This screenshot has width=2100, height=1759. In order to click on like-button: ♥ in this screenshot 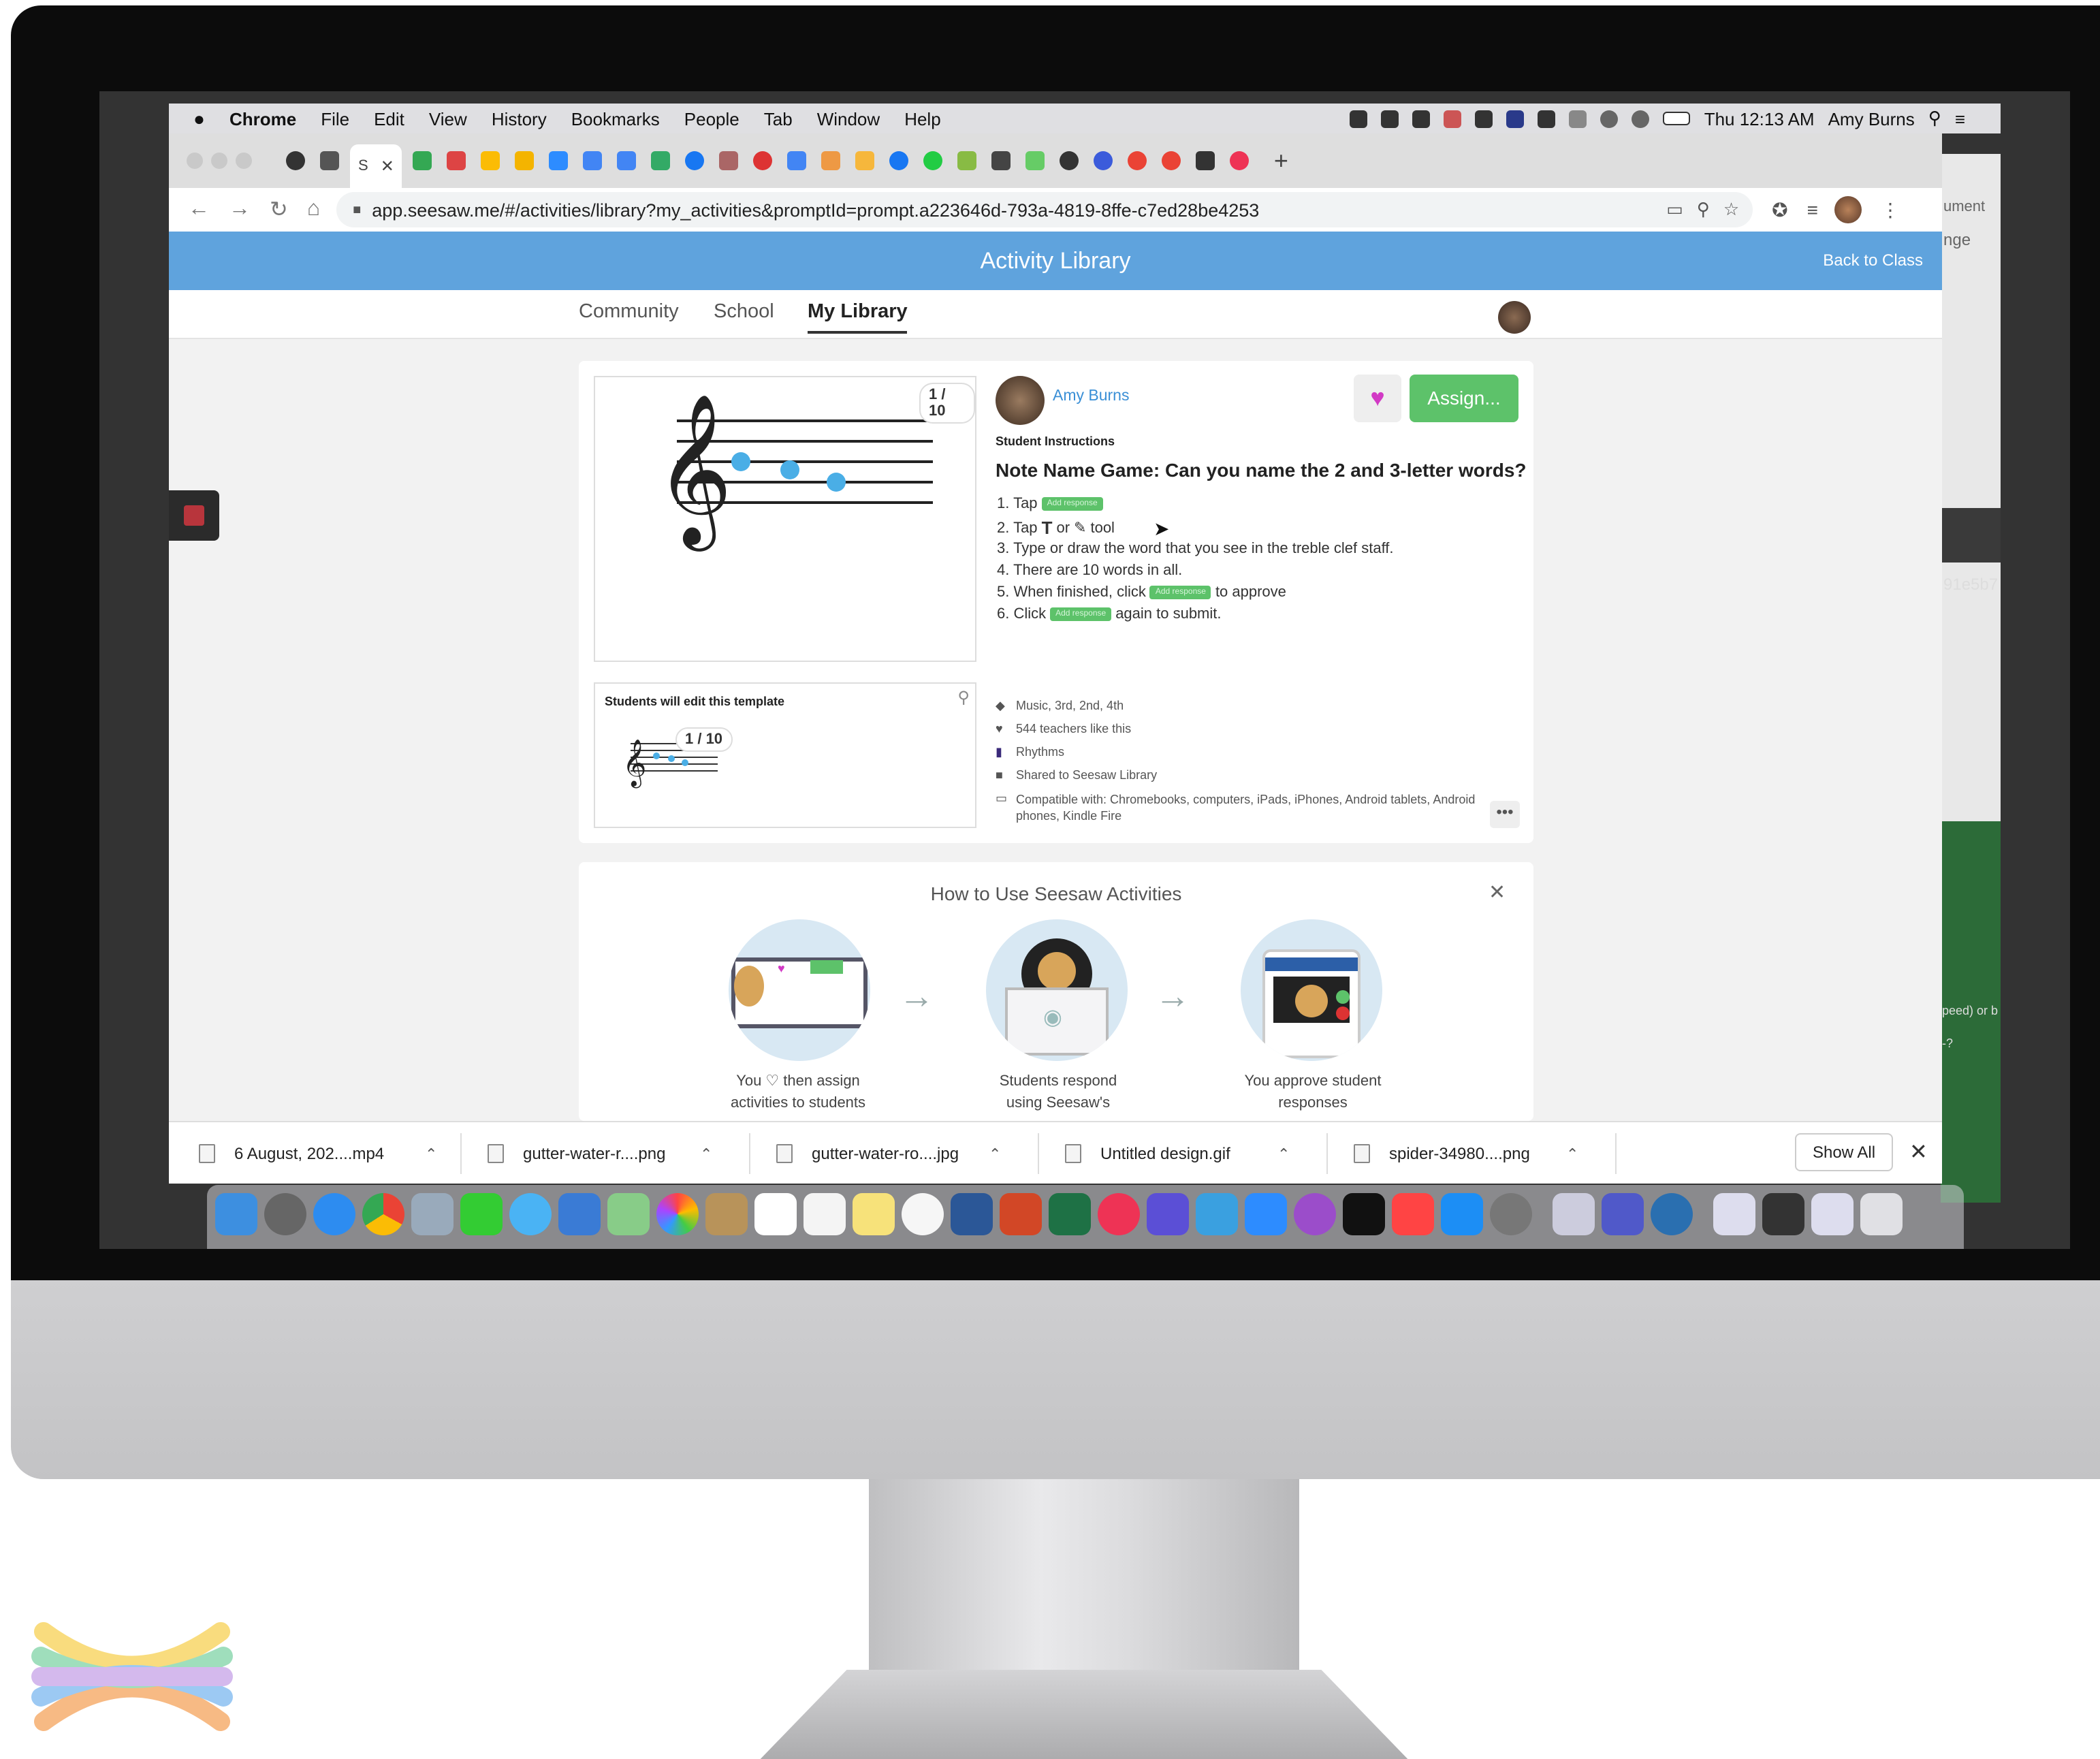, I will do `click(1378, 398)`.